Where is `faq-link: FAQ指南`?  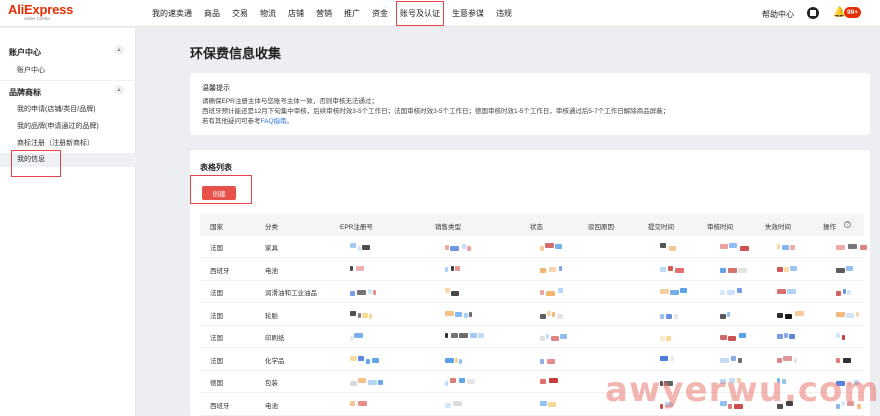
faq-link: FAQ指南 is located at coordinates (274, 121).